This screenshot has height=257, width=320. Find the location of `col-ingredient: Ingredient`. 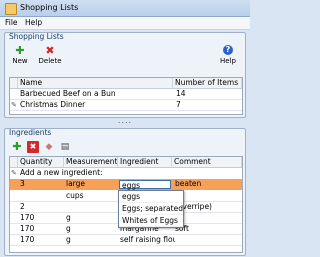

col-ingredient: Ingredient is located at coordinates (145, 162).